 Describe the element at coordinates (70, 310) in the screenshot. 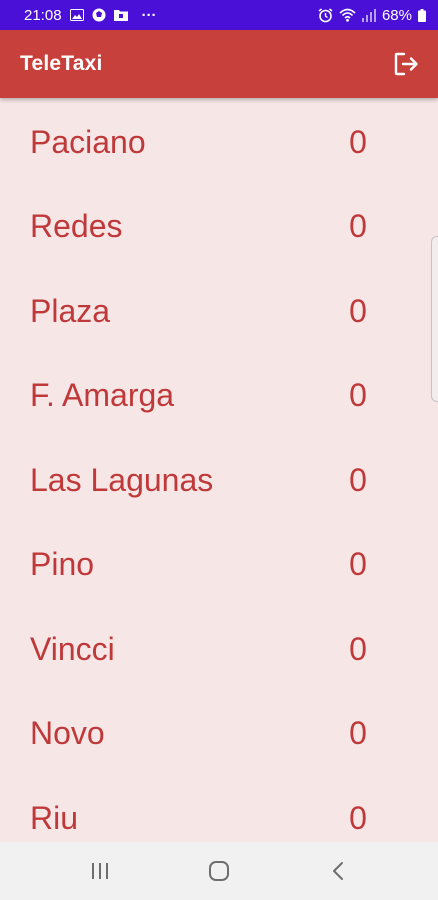

I see `stop-name: Plaza` at that location.